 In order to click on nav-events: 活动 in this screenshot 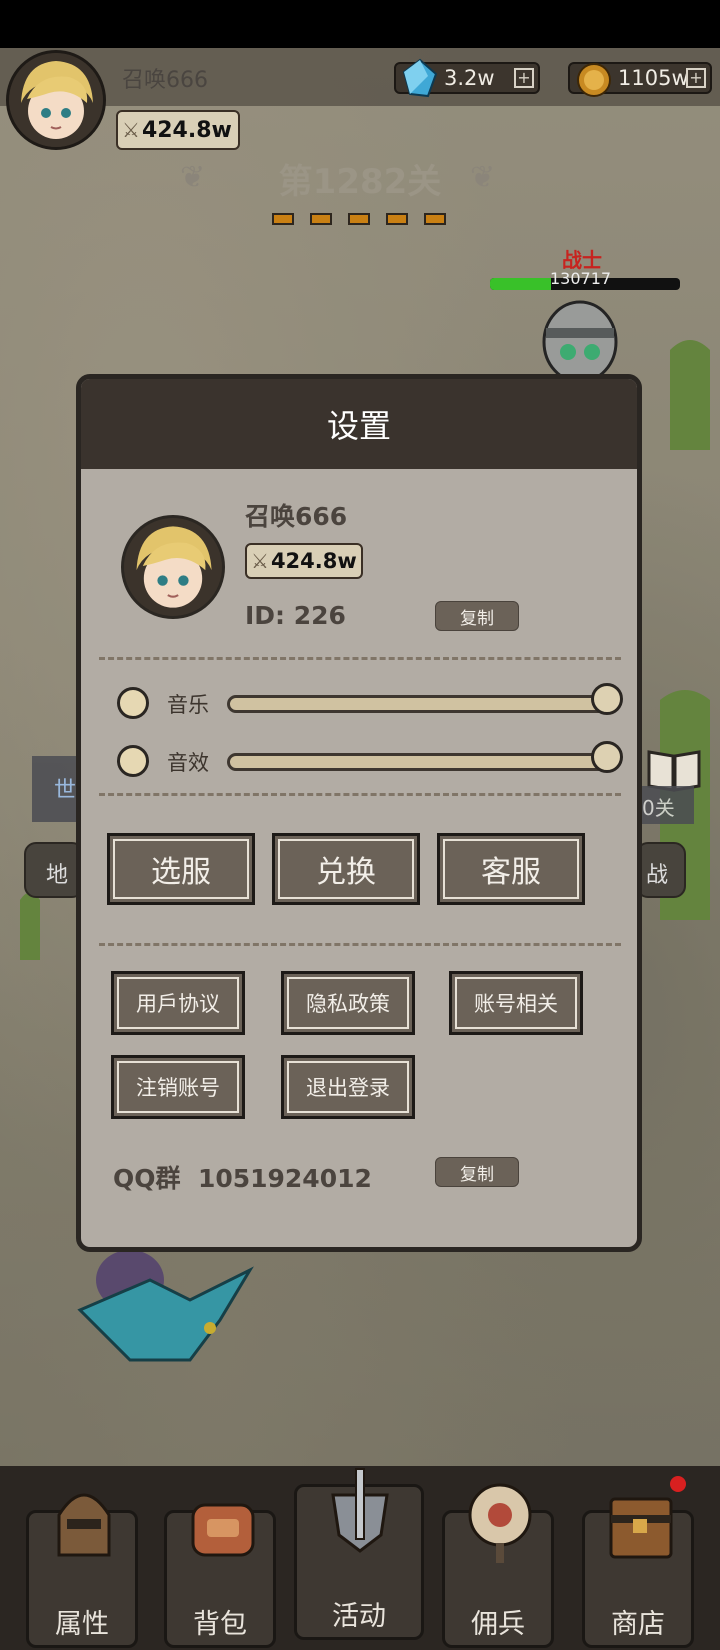, I will do `click(359, 1554)`.